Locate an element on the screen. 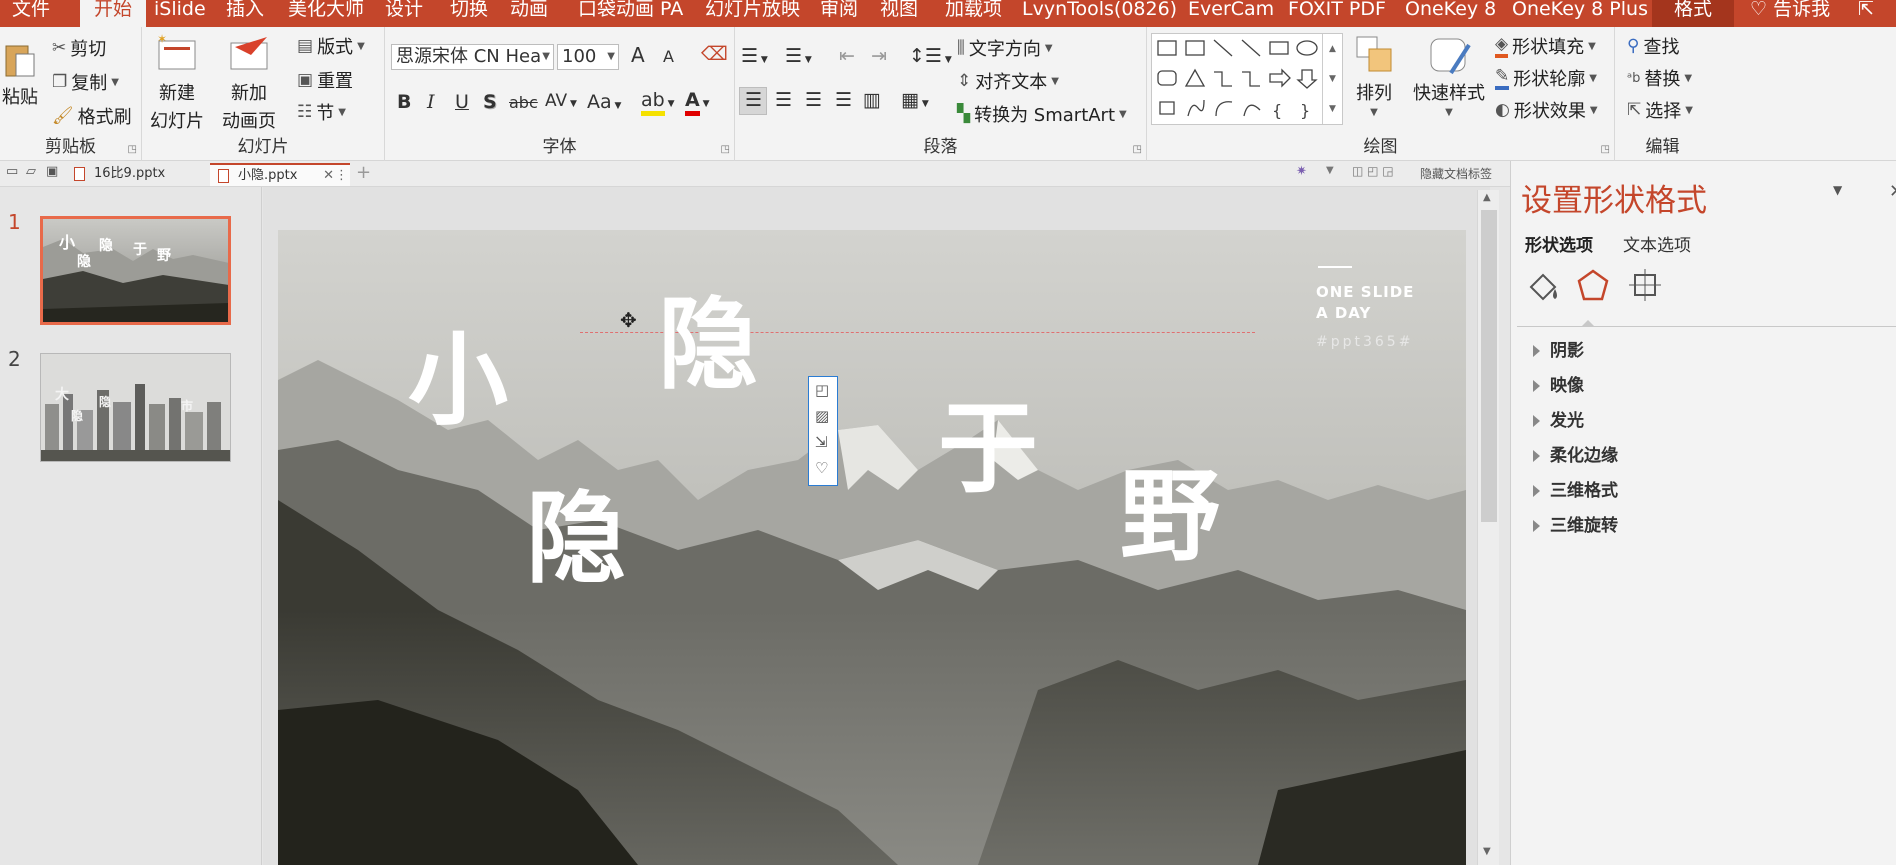 The image size is (1896, 865). slide-char-3: 隐 is located at coordinates (576, 538).